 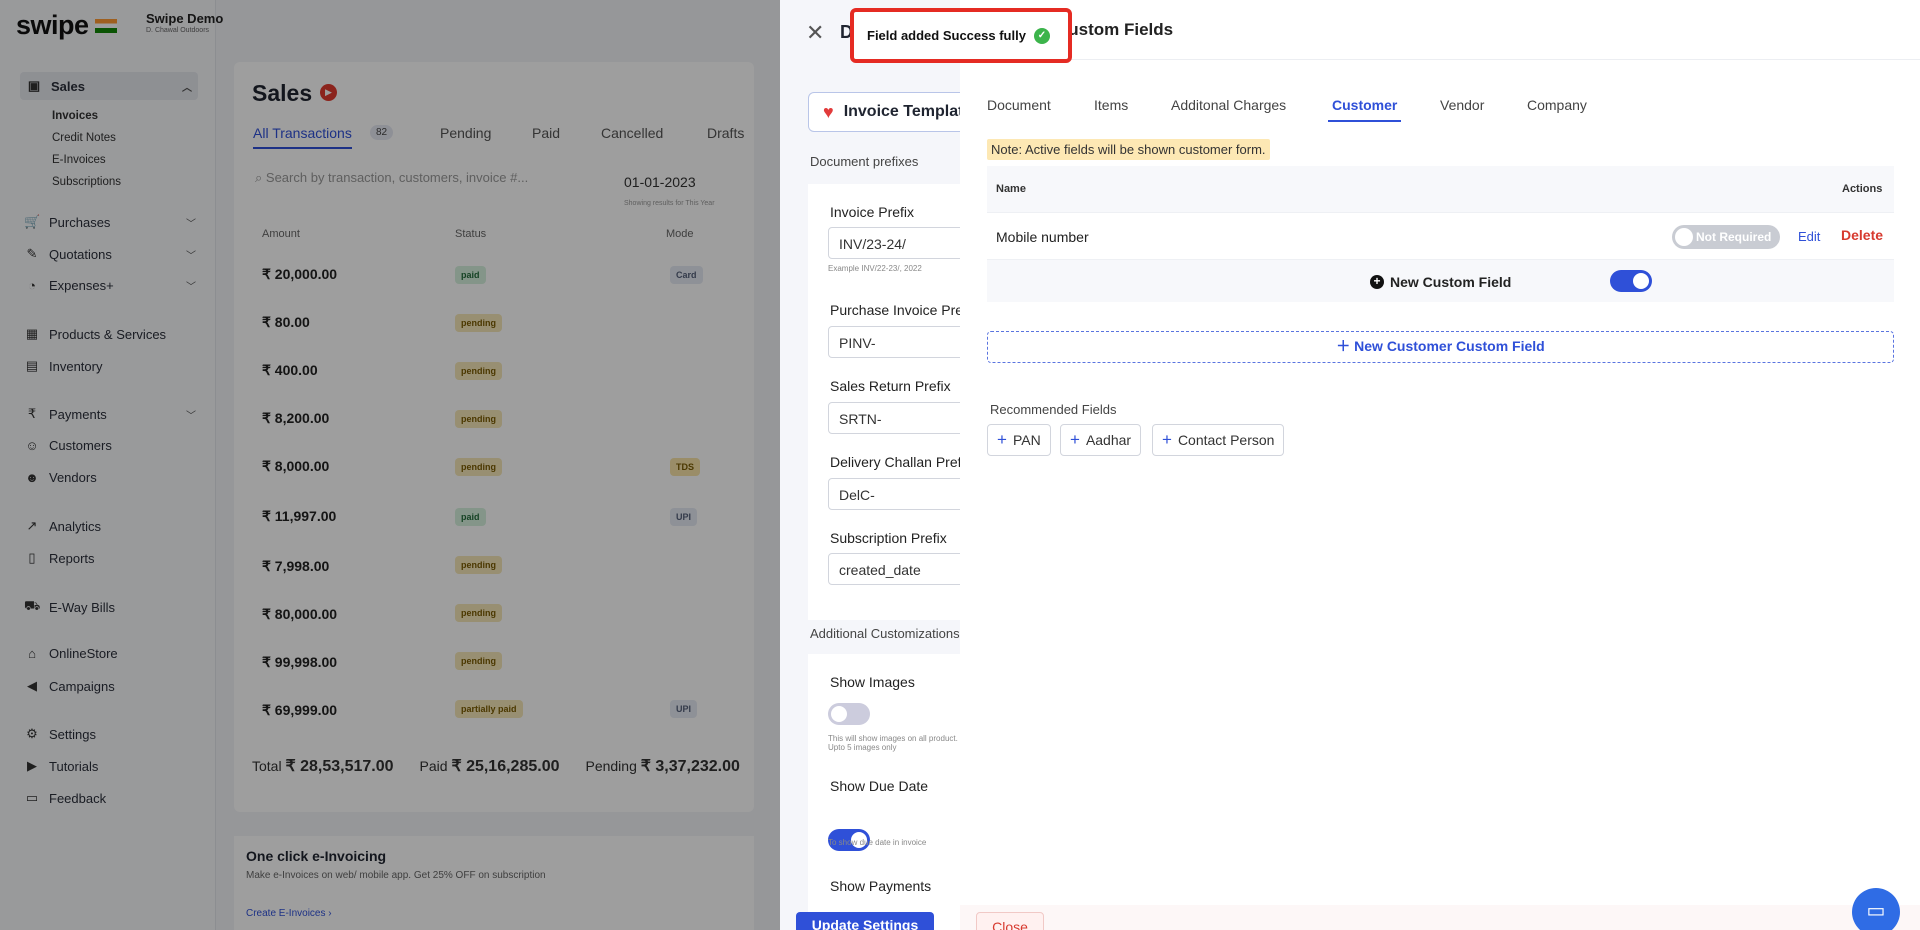 I want to click on button-label: New Customer Custom Field, so click(x=1449, y=346).